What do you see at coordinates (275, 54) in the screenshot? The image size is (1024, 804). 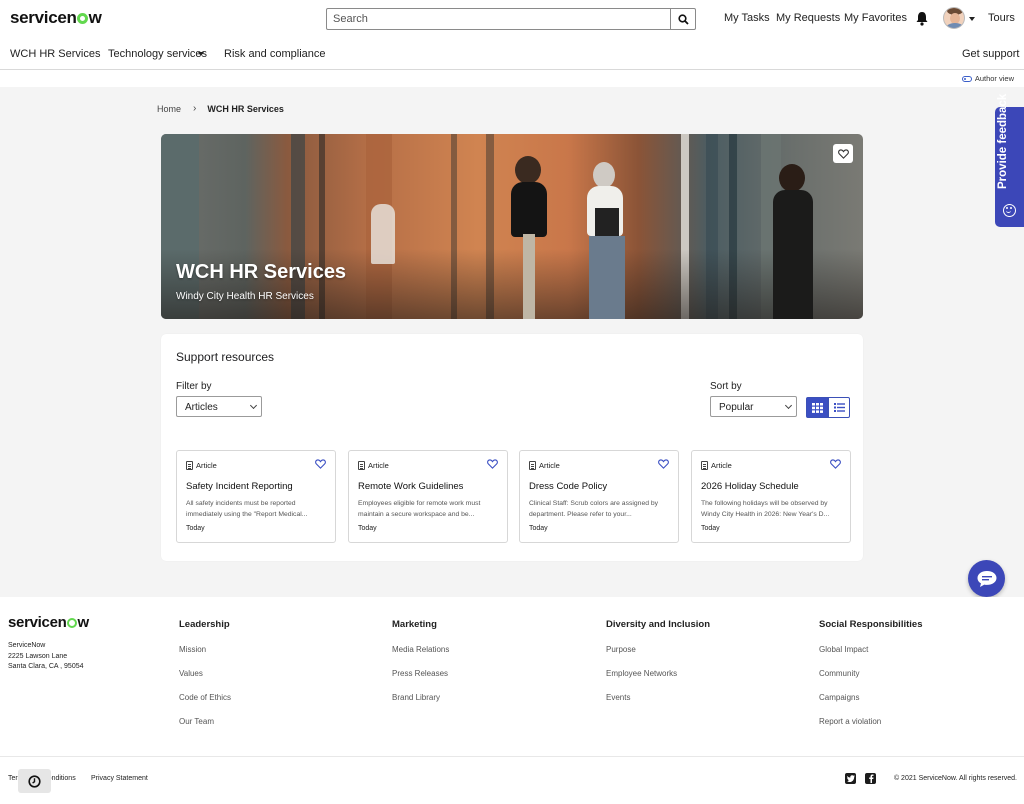 I see `nav-item-risk-and-compliance: Risk and compliance` at bounding box center [275, 54].